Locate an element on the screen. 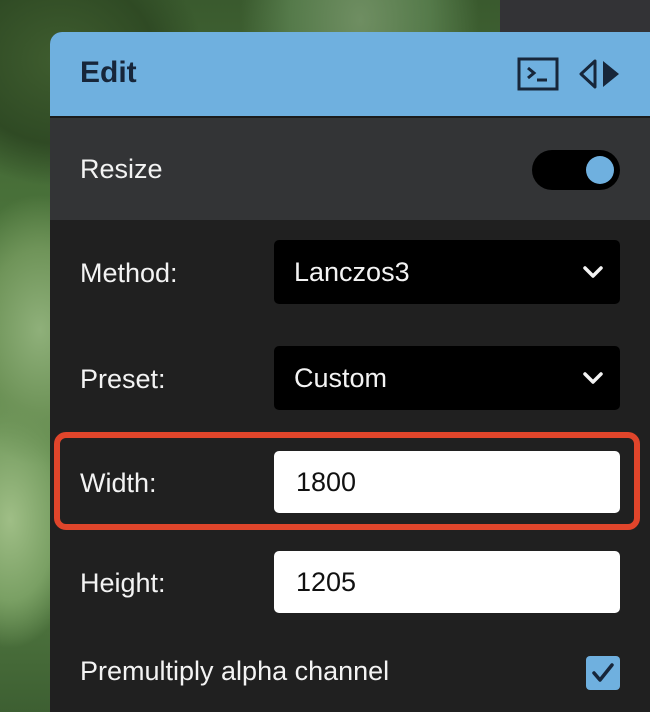 The image size is (650, 712). premultiply-checkbox is located at coordinates (603, 673).